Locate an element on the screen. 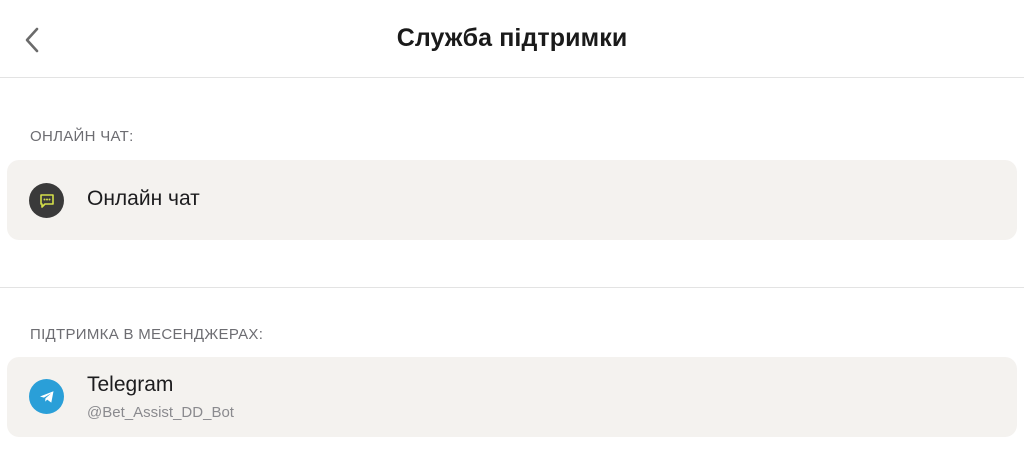  chevron-left-icon is located at coordinates (32, 40).